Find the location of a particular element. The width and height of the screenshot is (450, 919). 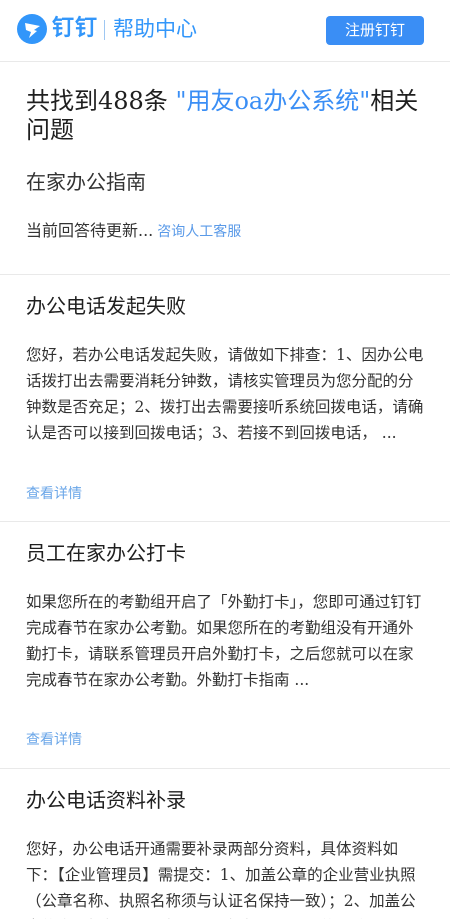

result-prefix: 共找到488条 is located at coordinates (101, 101).